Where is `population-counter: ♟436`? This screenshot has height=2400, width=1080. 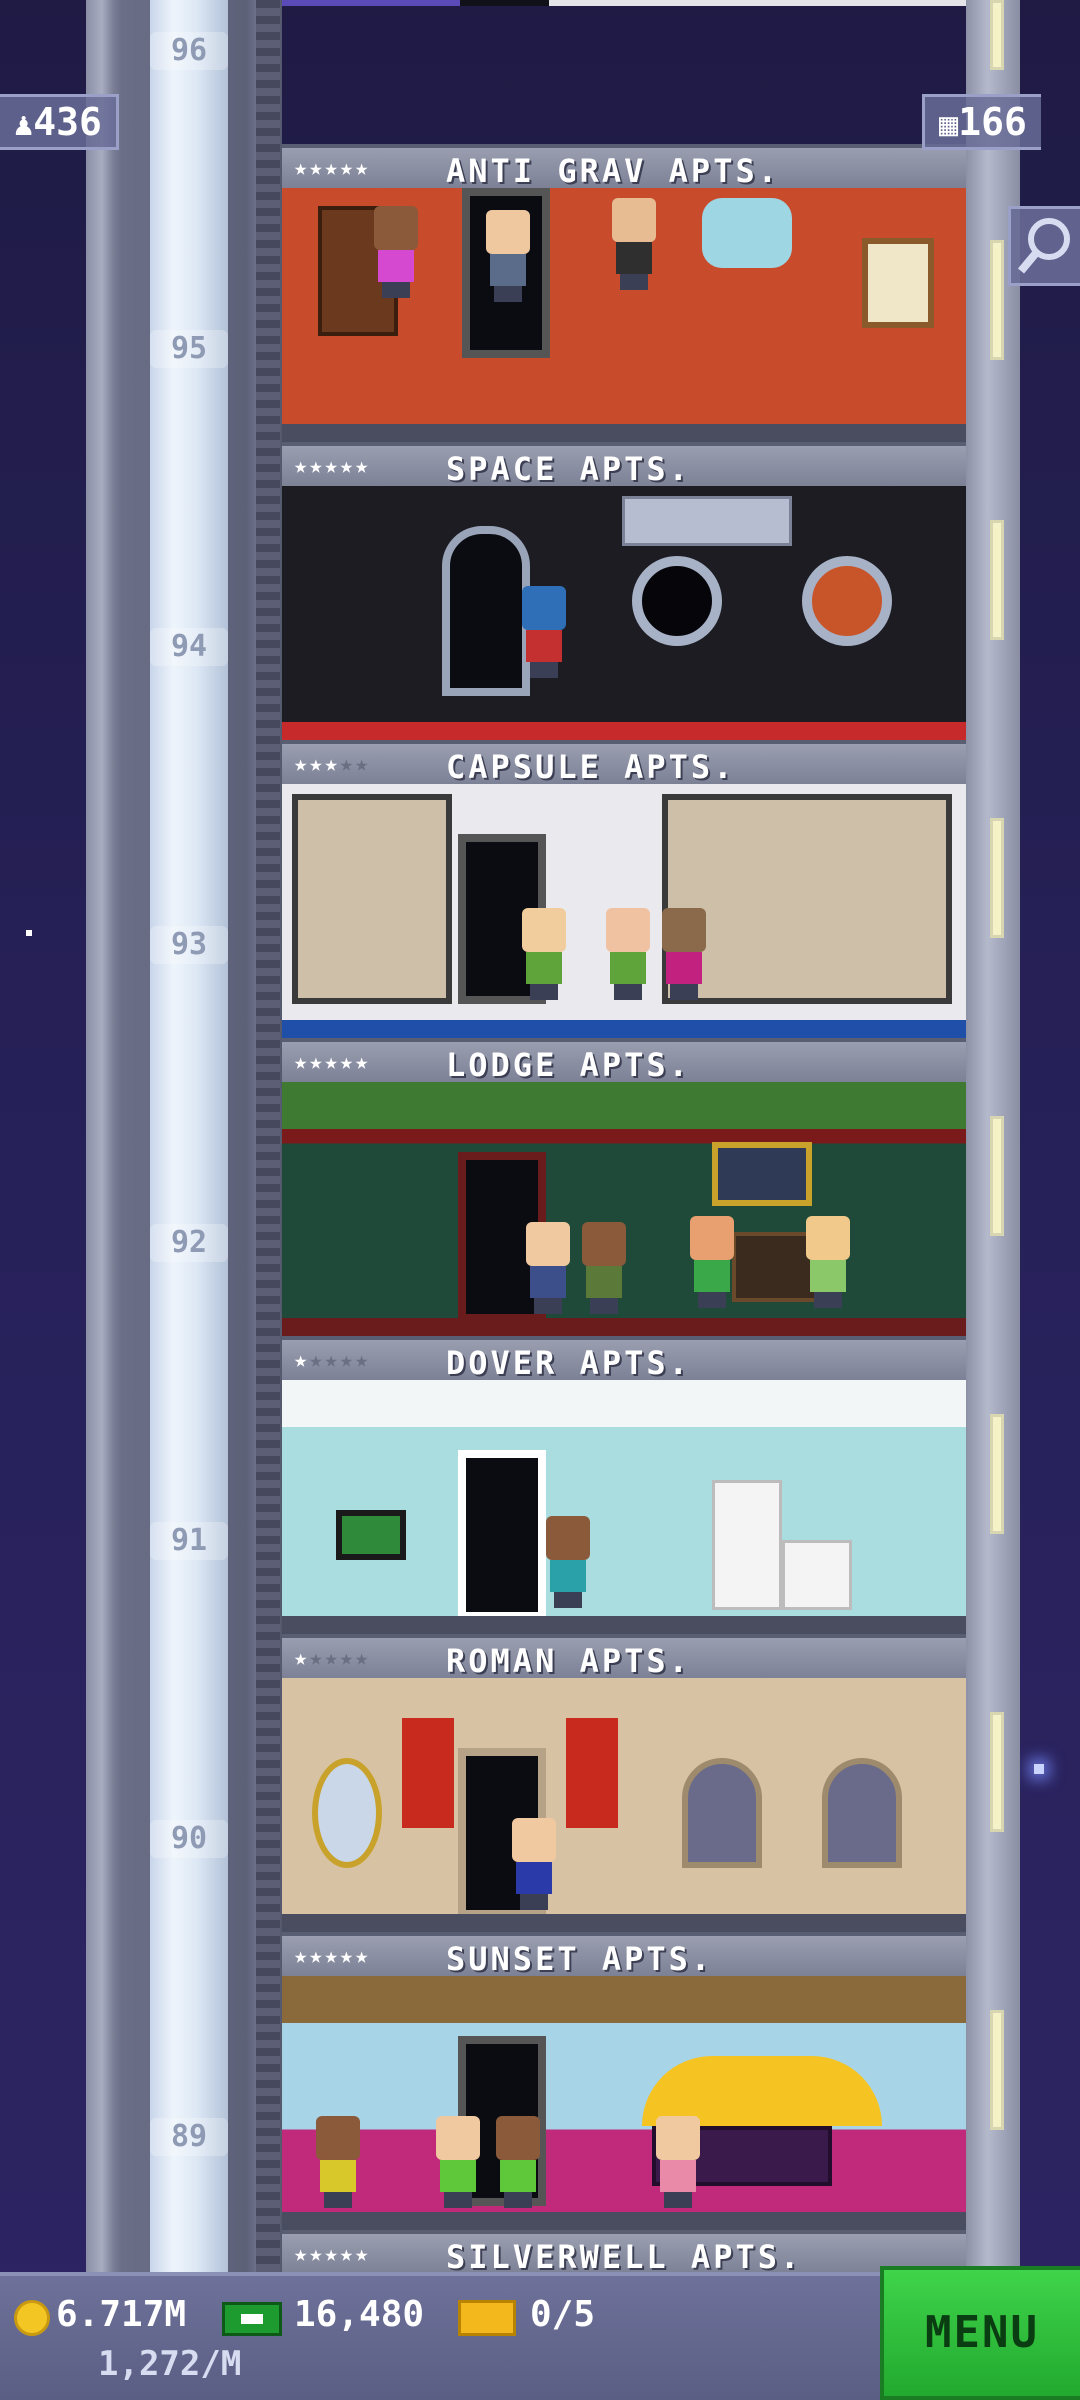 population-counter: ♟436 is located at coordinates (59, 122).